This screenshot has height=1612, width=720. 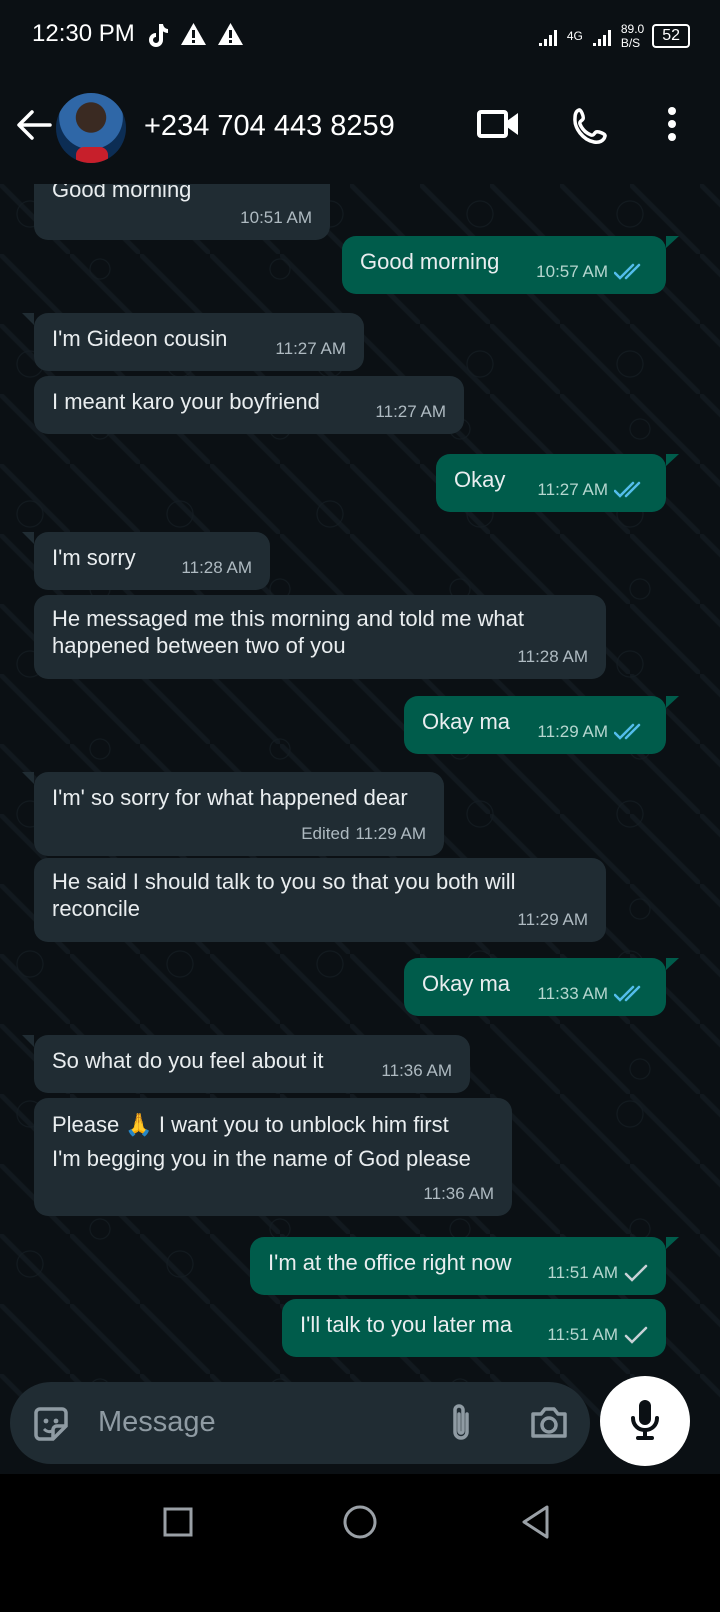 I want to click on home-icon, so click(x=360, y=1522).